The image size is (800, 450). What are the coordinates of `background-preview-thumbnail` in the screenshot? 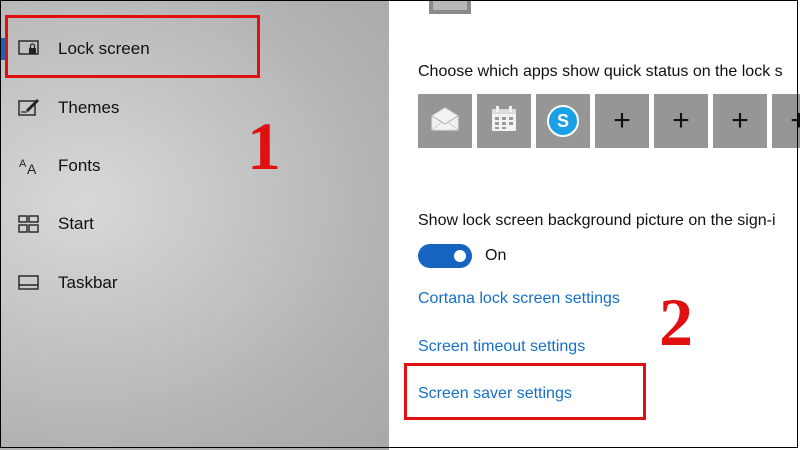 It's located at (450, 7).